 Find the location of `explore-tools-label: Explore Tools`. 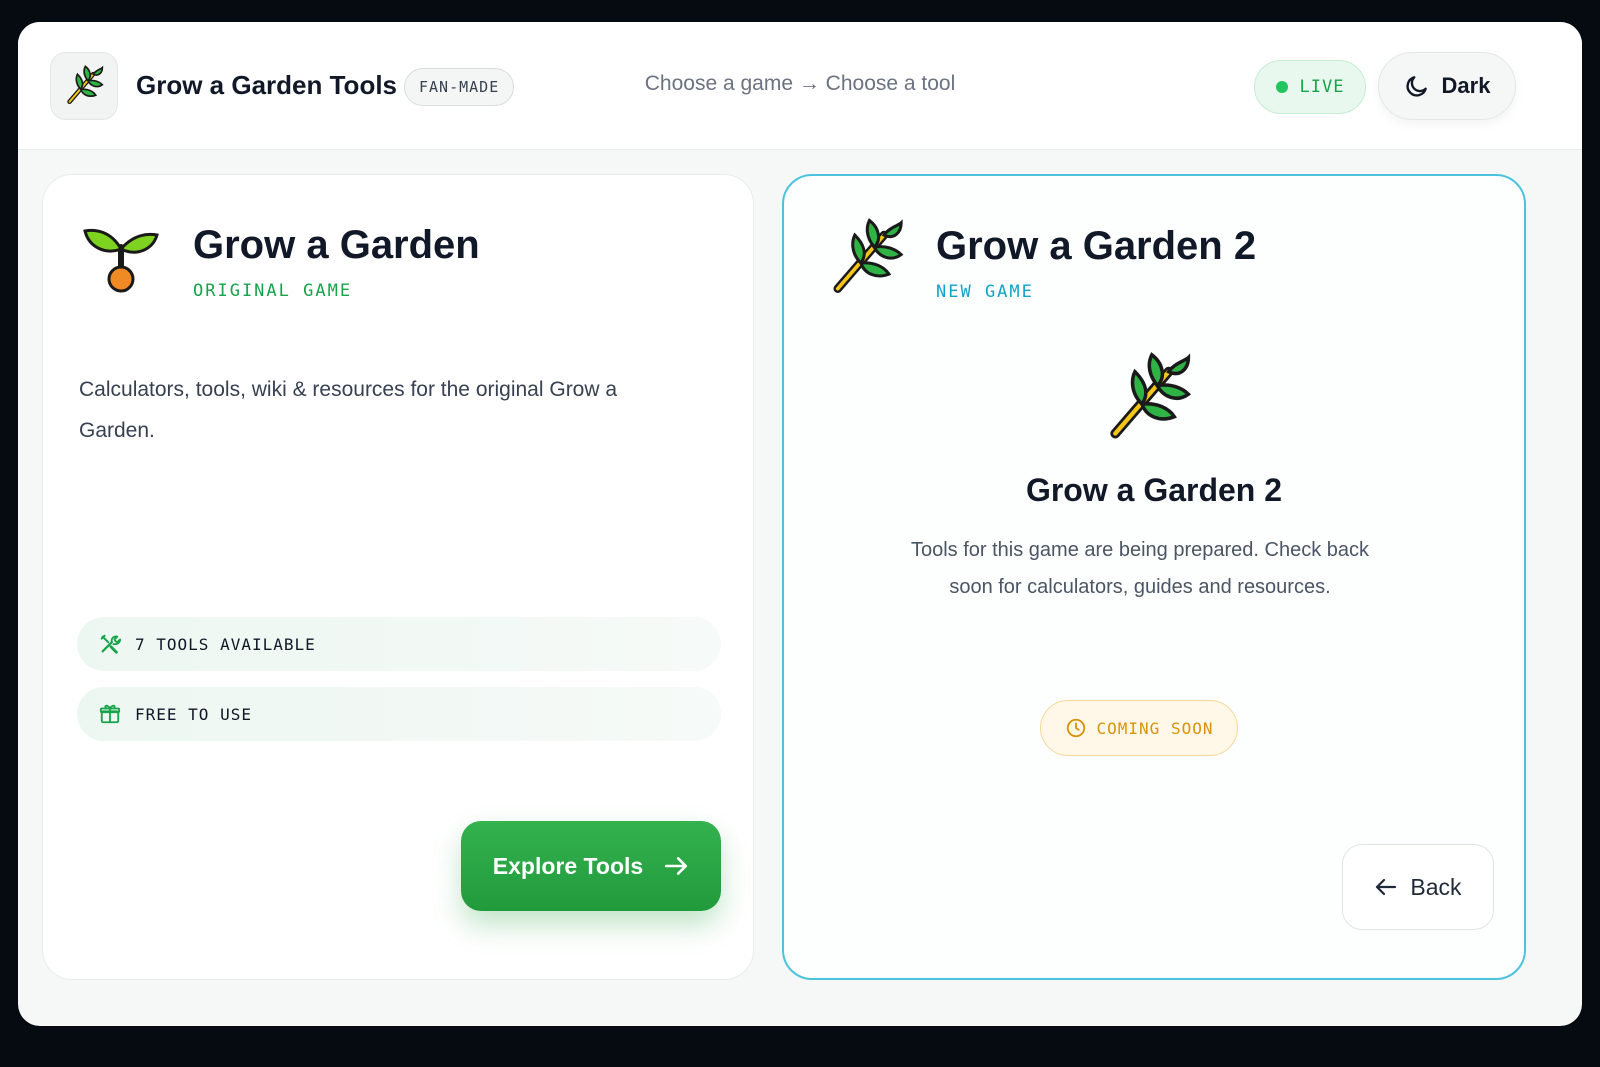

explore-tools-label: Explore Tools is located at coordinates (568, 865).